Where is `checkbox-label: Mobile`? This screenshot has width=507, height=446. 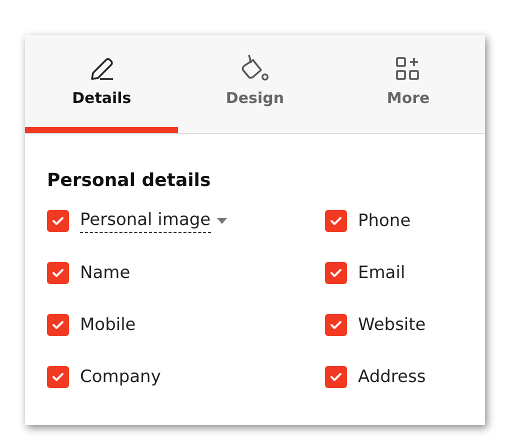 checkbox-label: Mobile is located at coordinates (108, 325).